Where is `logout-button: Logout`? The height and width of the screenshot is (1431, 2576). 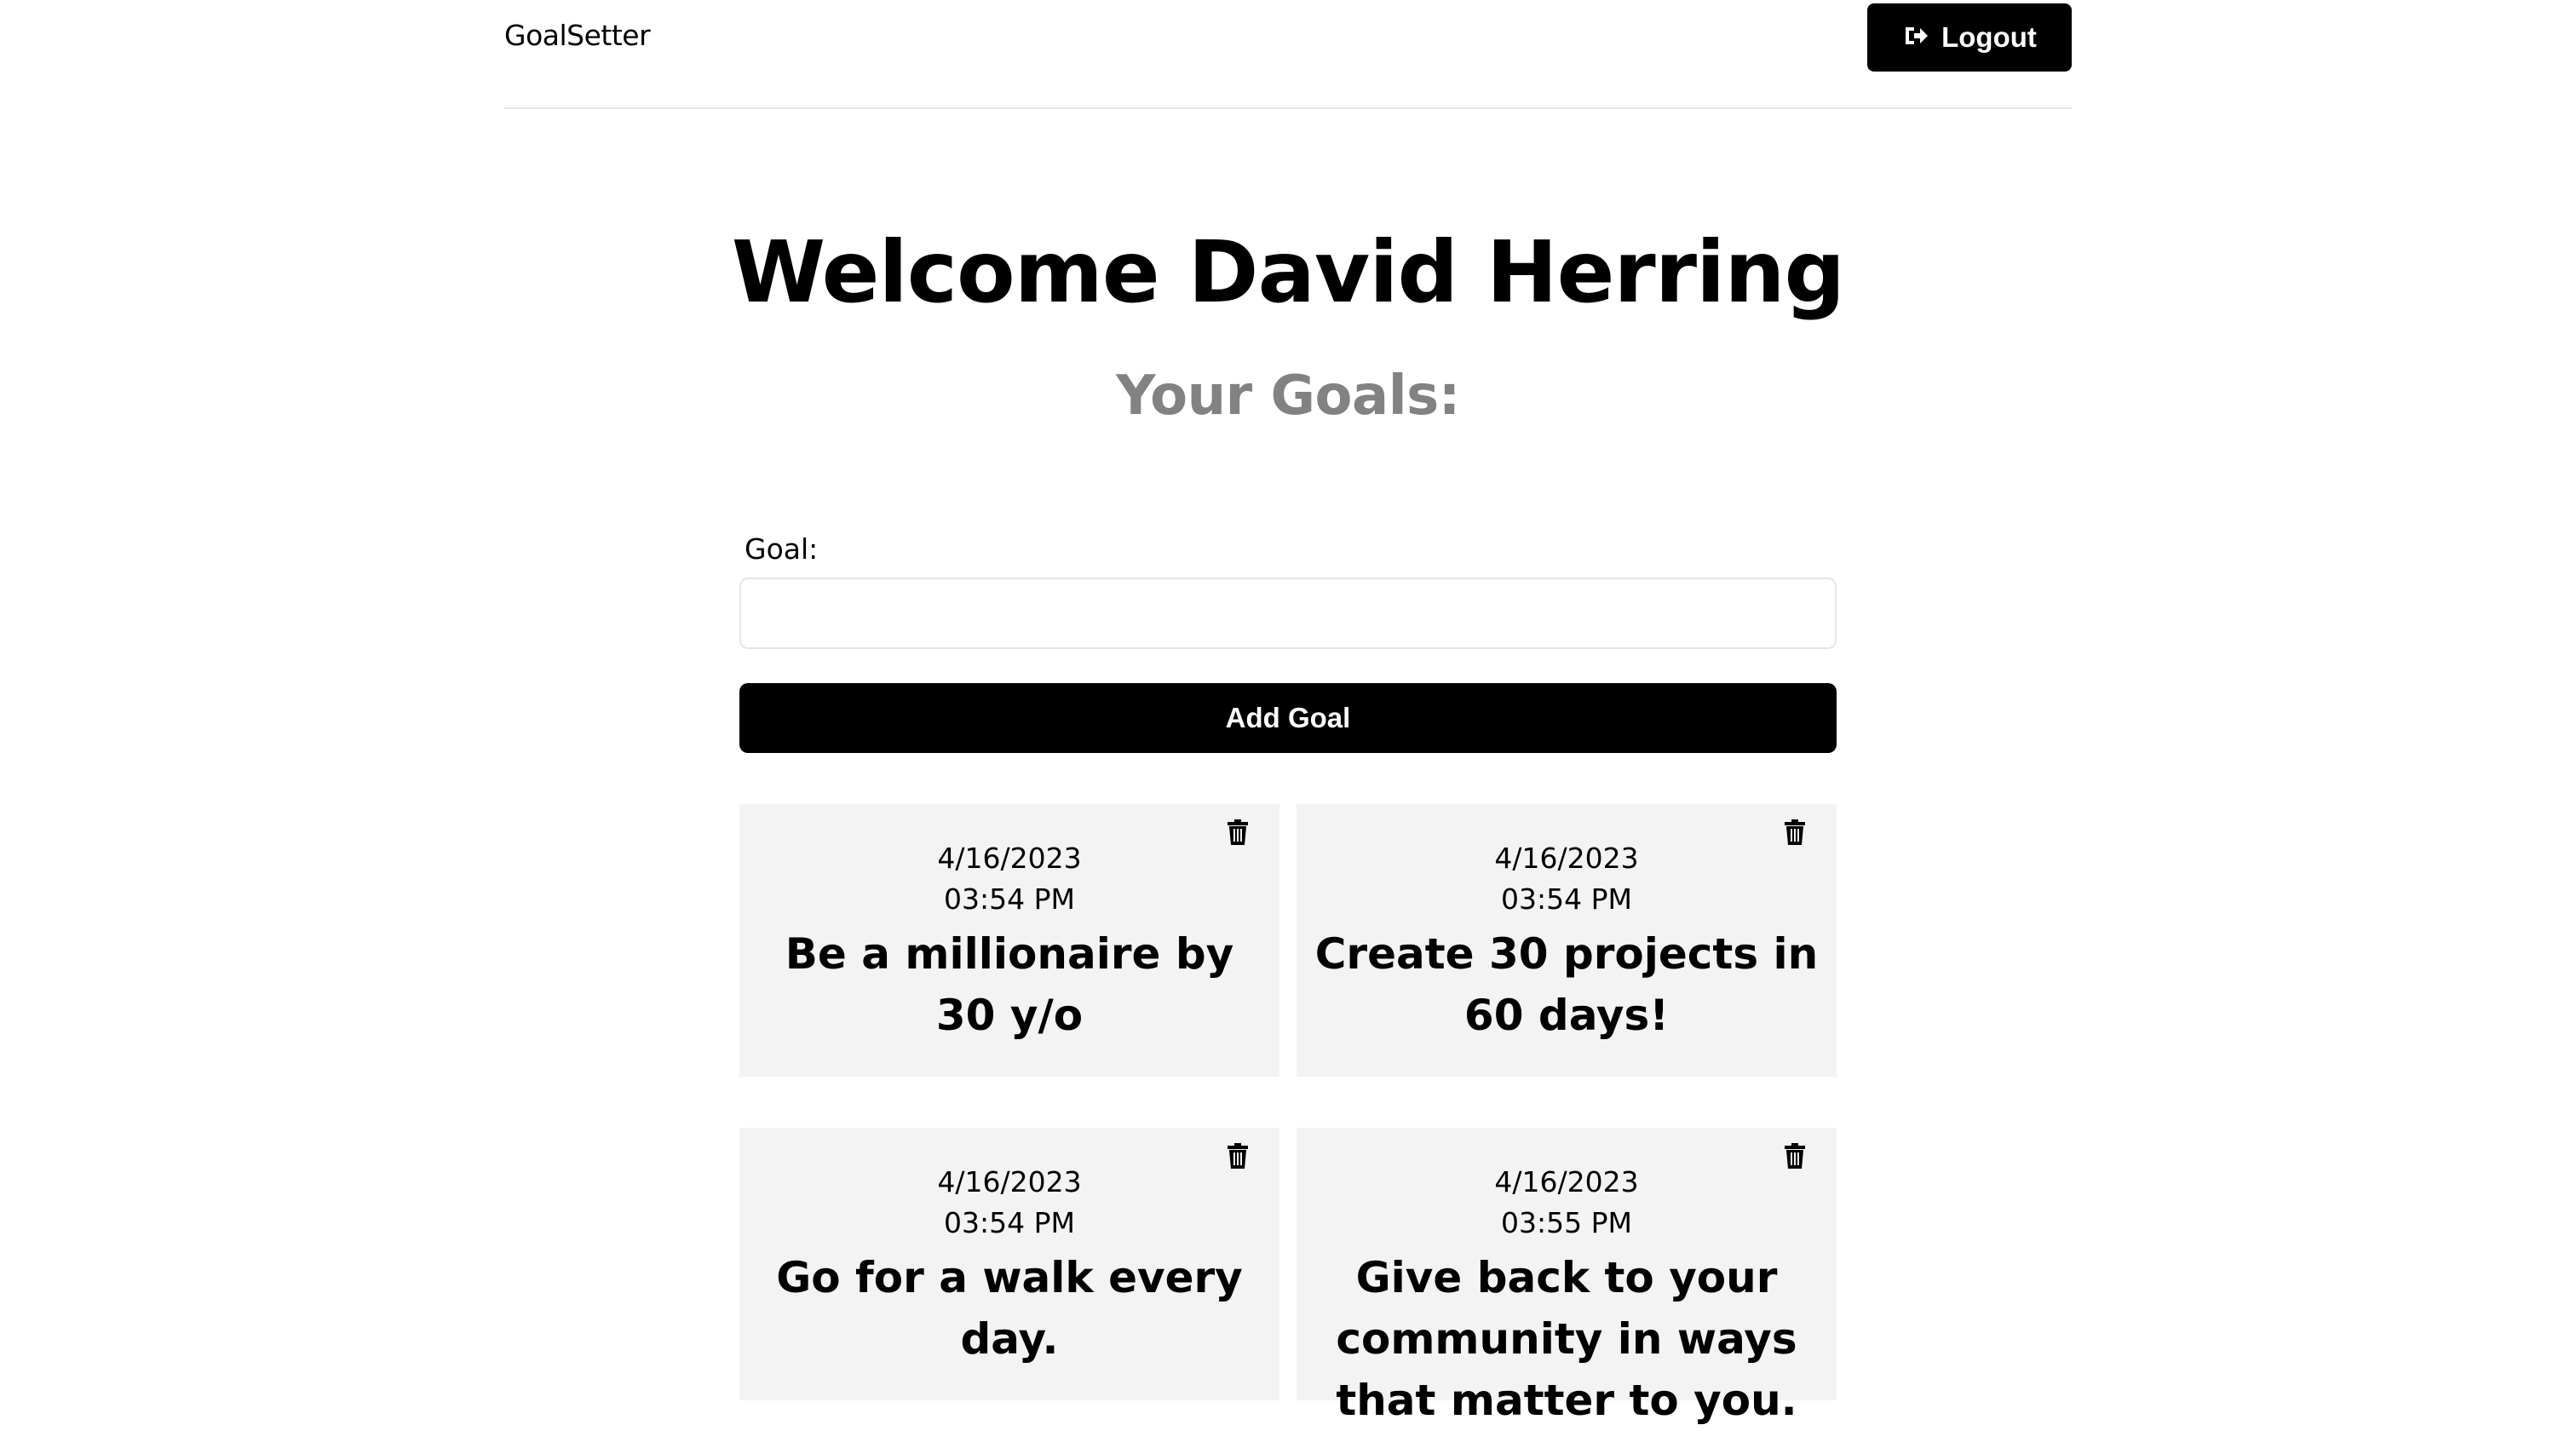 logout-button: Logout is located at coordinates (1970, 37).